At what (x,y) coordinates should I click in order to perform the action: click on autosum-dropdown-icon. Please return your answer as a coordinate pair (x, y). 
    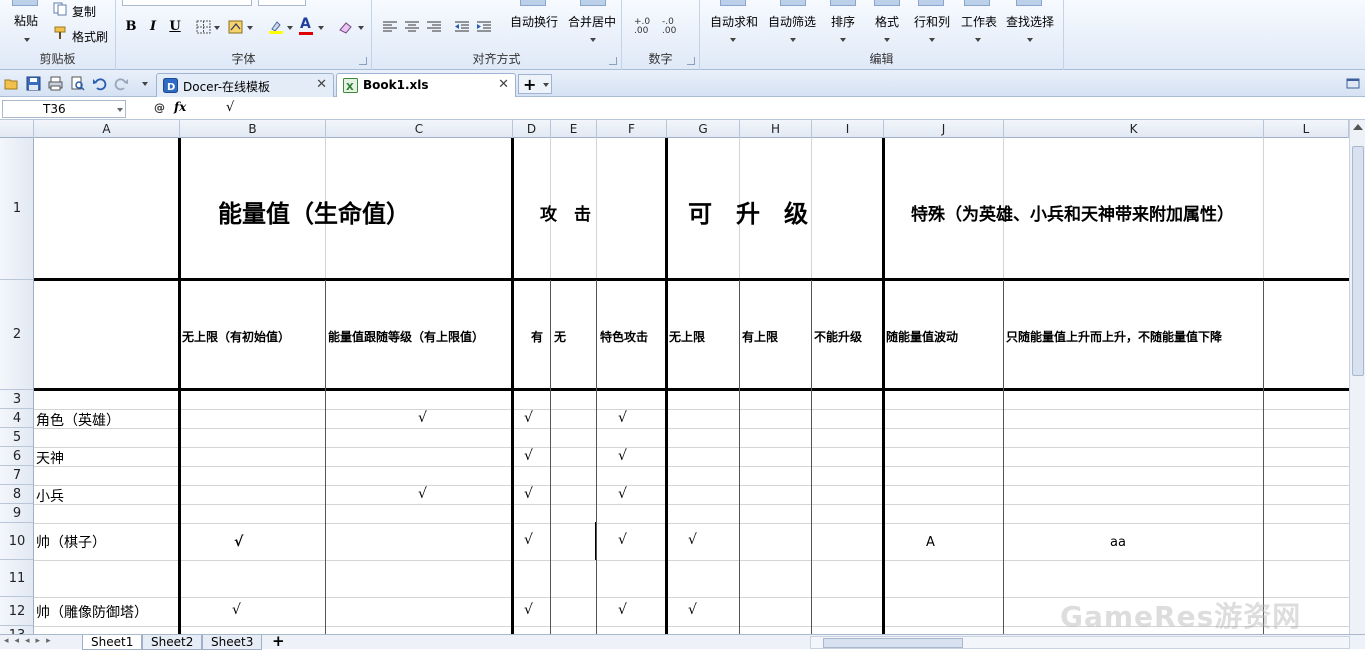
    Looking at the image, I should click on (733, 40).